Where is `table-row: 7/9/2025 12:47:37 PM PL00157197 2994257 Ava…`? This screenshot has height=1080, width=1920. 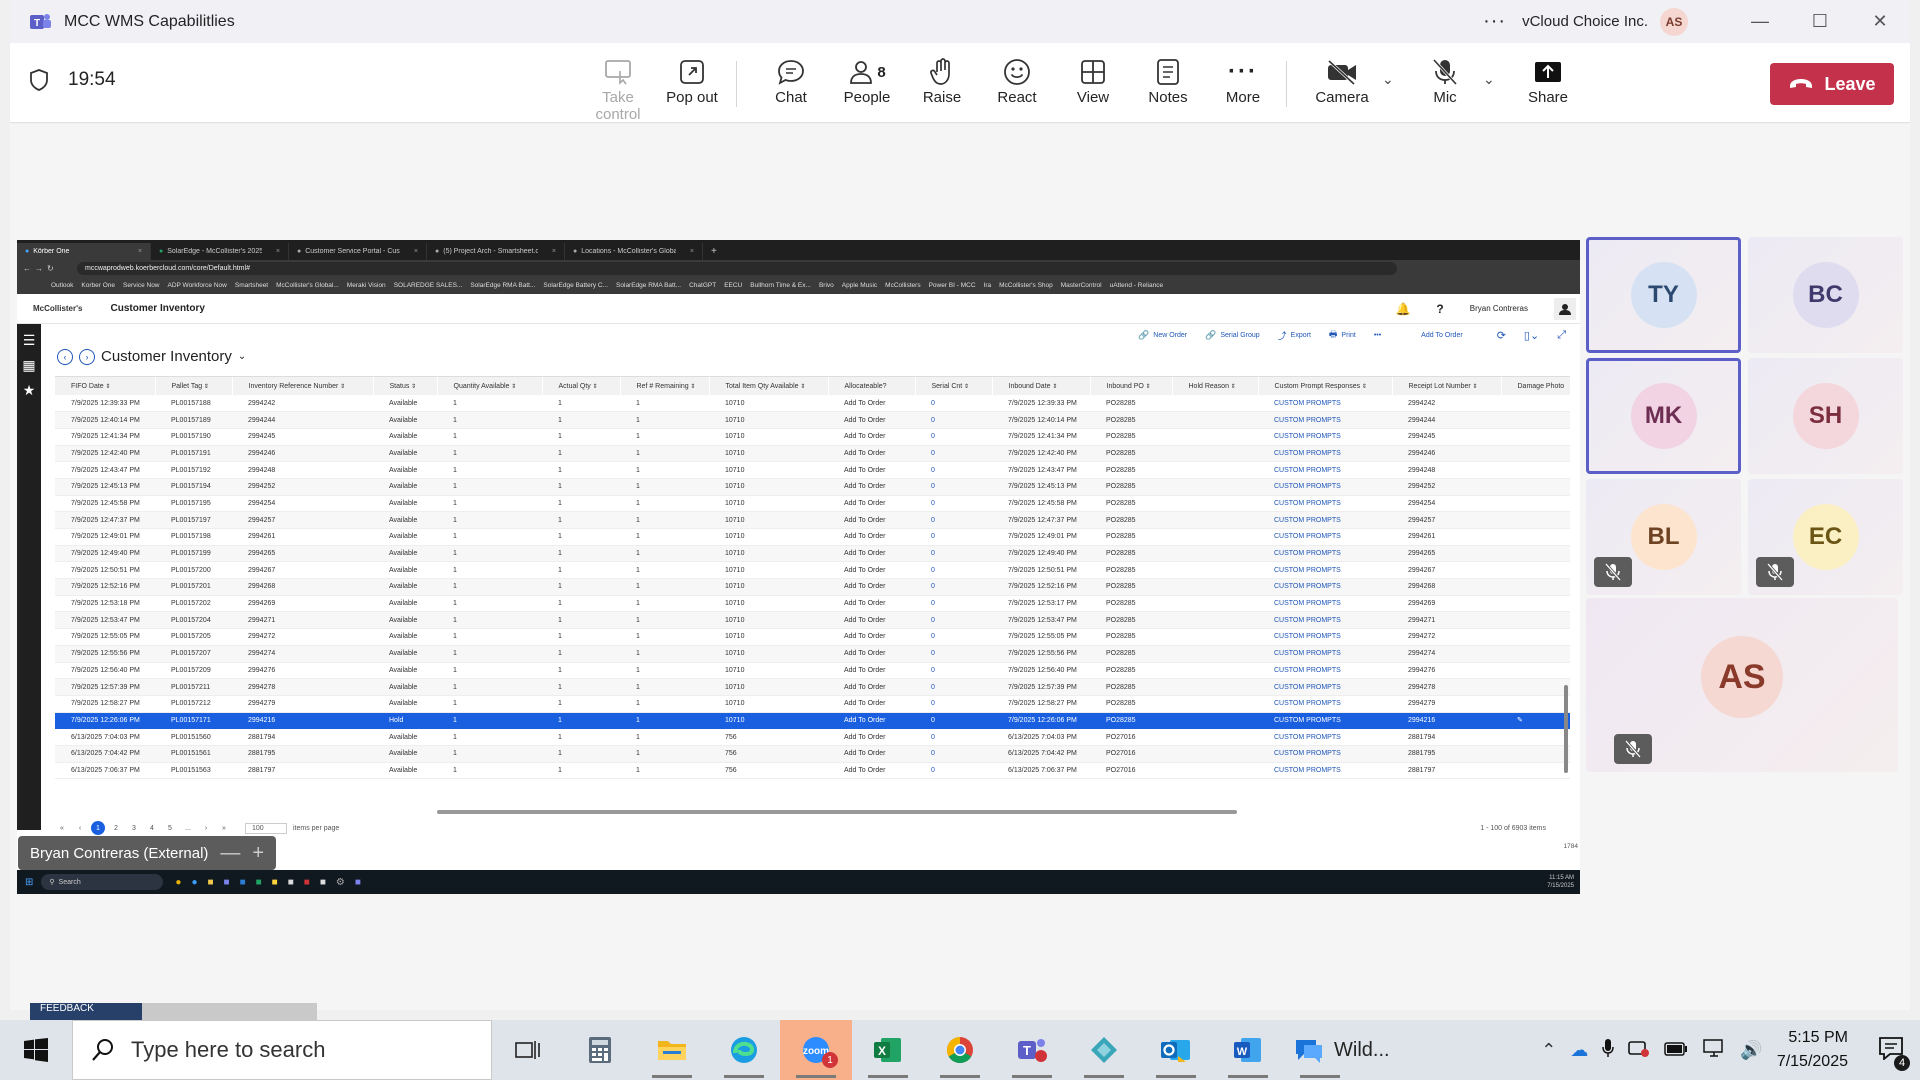
table-row: 7/9/2025 12:47:37 PM PL00157197 2994257 Ava… is located at coordinates (812, 520).